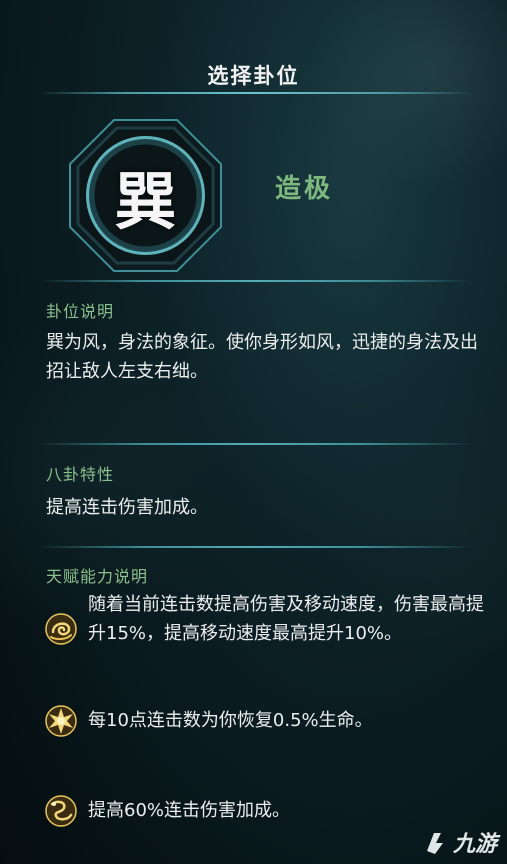 Image resolution: width=507 pixels, height=864 pixels. What do you see at coordinates (145, 201) in the screenshot?
I see `trigram-character: 巽` at bounding box center [145, 201].